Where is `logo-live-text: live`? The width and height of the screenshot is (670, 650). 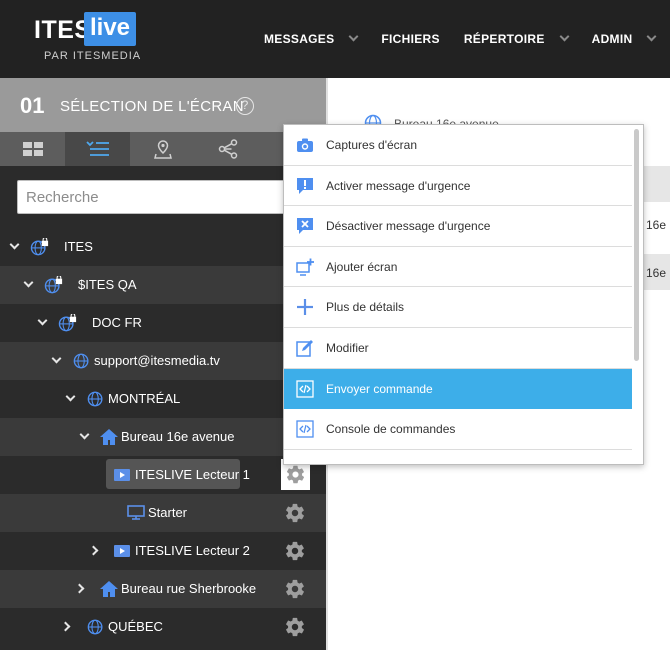 logo-live-text: live is located at coordinates (110, 29).